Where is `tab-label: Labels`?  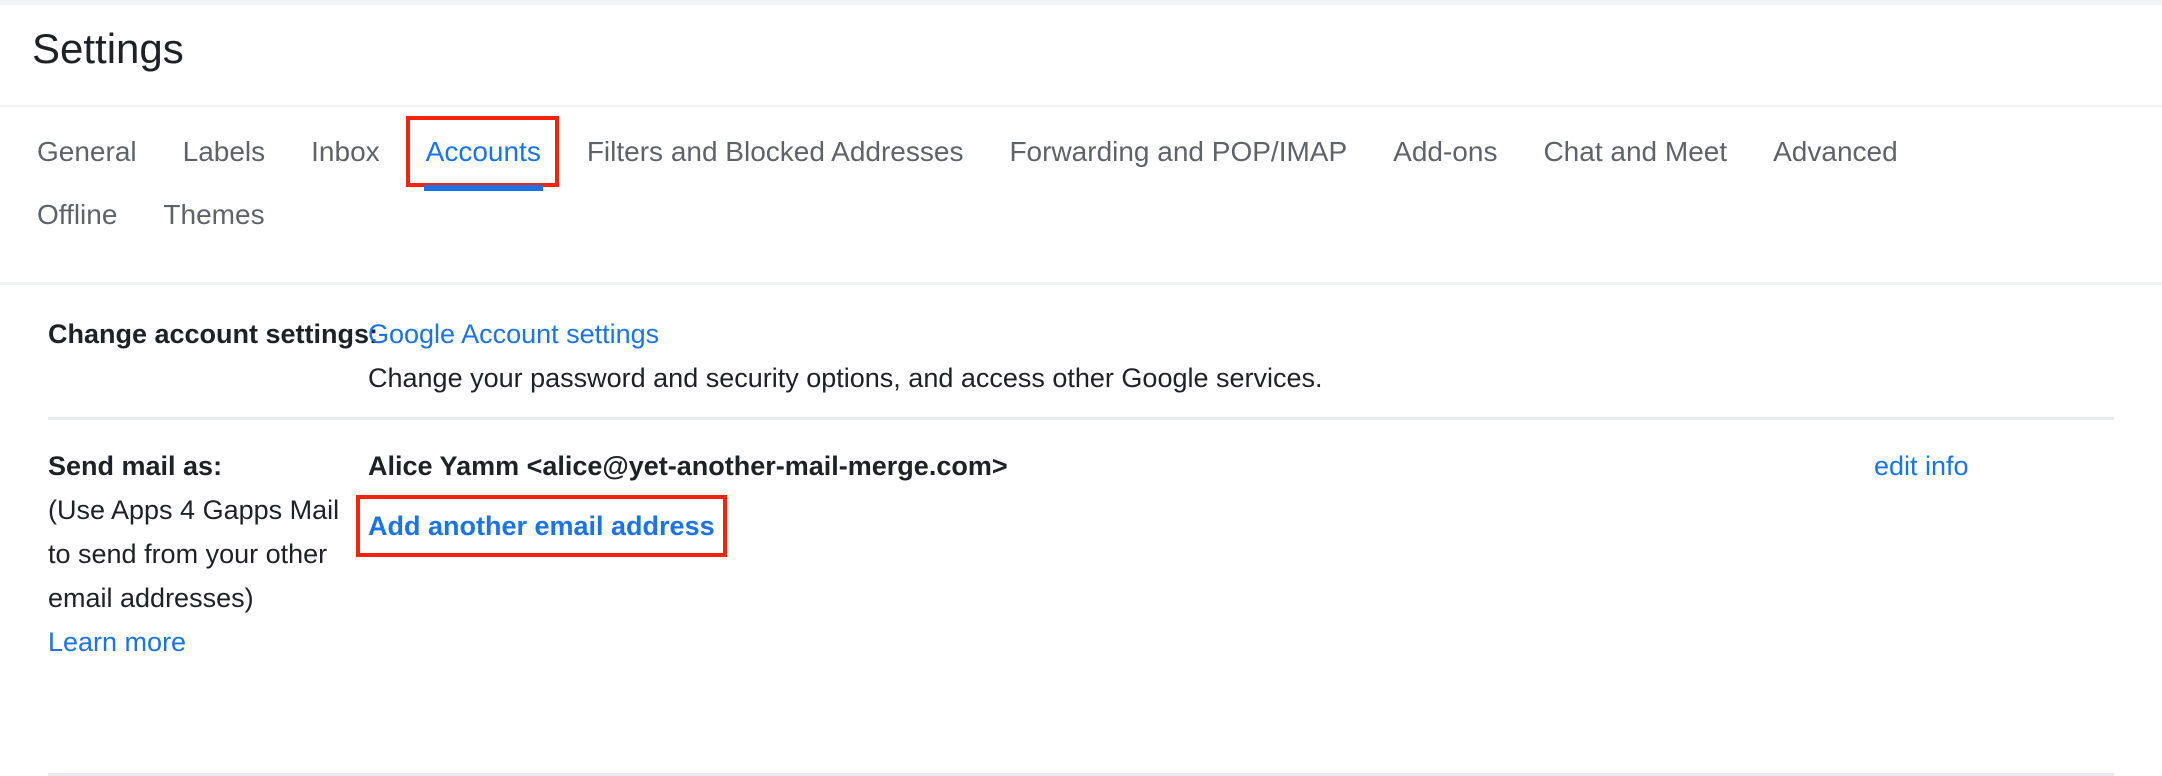 tab-label: Labels is located at coordinates (224, 151).